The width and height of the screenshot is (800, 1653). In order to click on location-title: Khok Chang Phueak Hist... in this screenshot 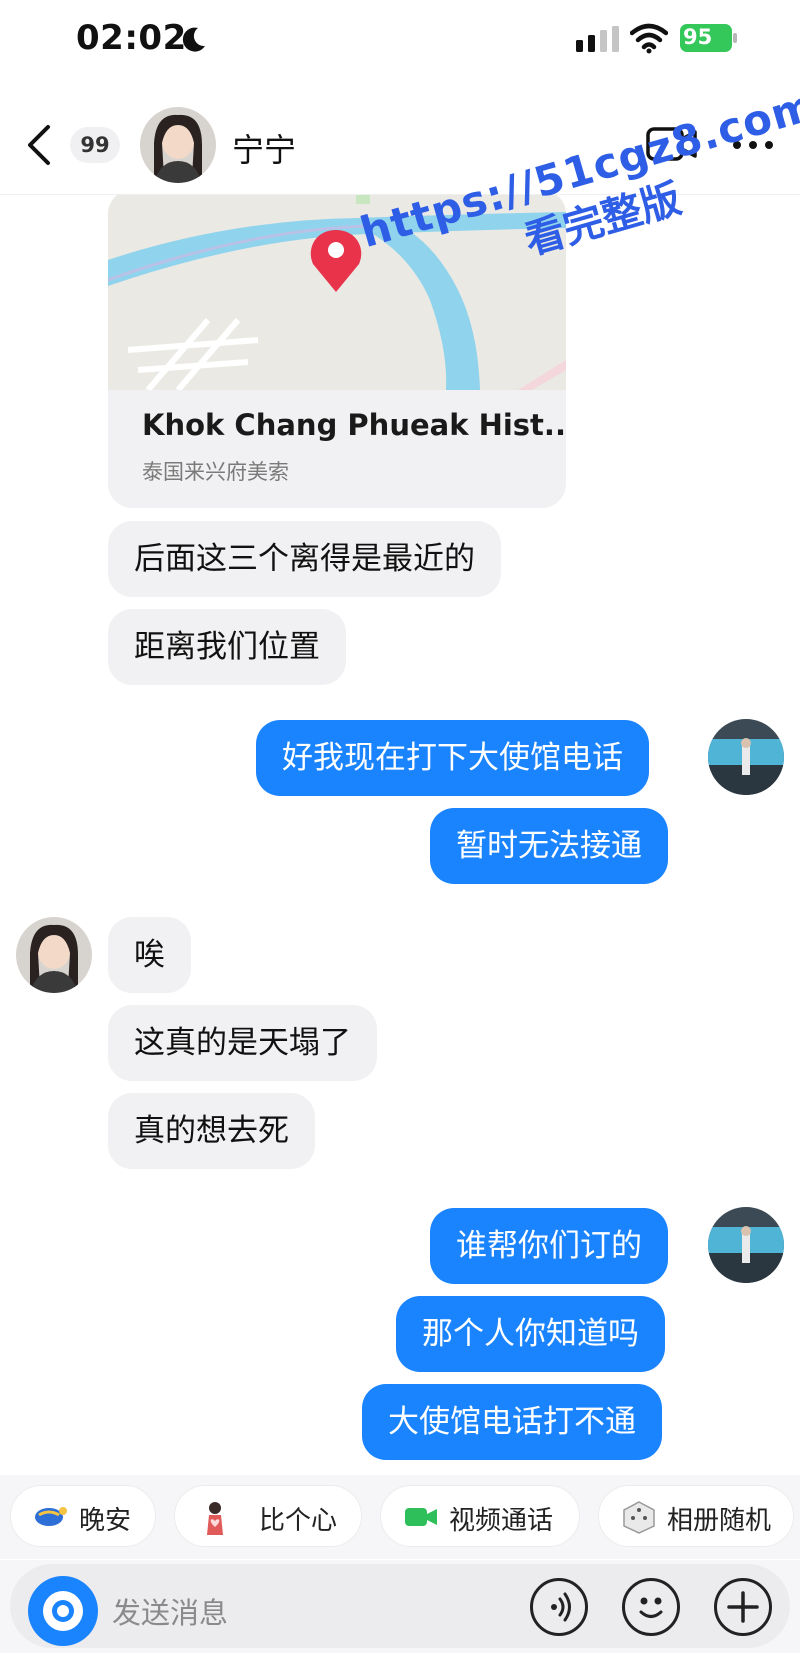, I will do `click(354, 425)`.